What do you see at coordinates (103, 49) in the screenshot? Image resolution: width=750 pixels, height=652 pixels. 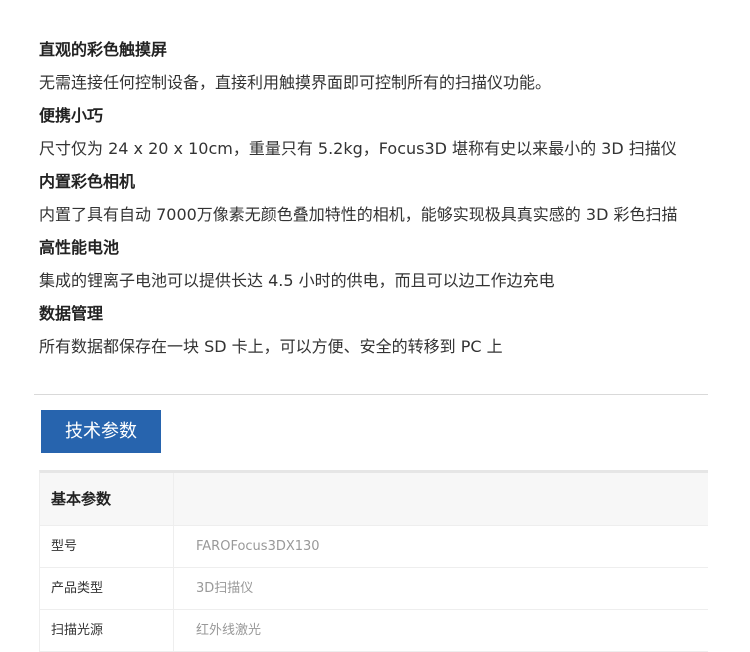 I see `feature-title-touchscreen: 直观的彩色触摸屏` at bounding box center [103, 49].